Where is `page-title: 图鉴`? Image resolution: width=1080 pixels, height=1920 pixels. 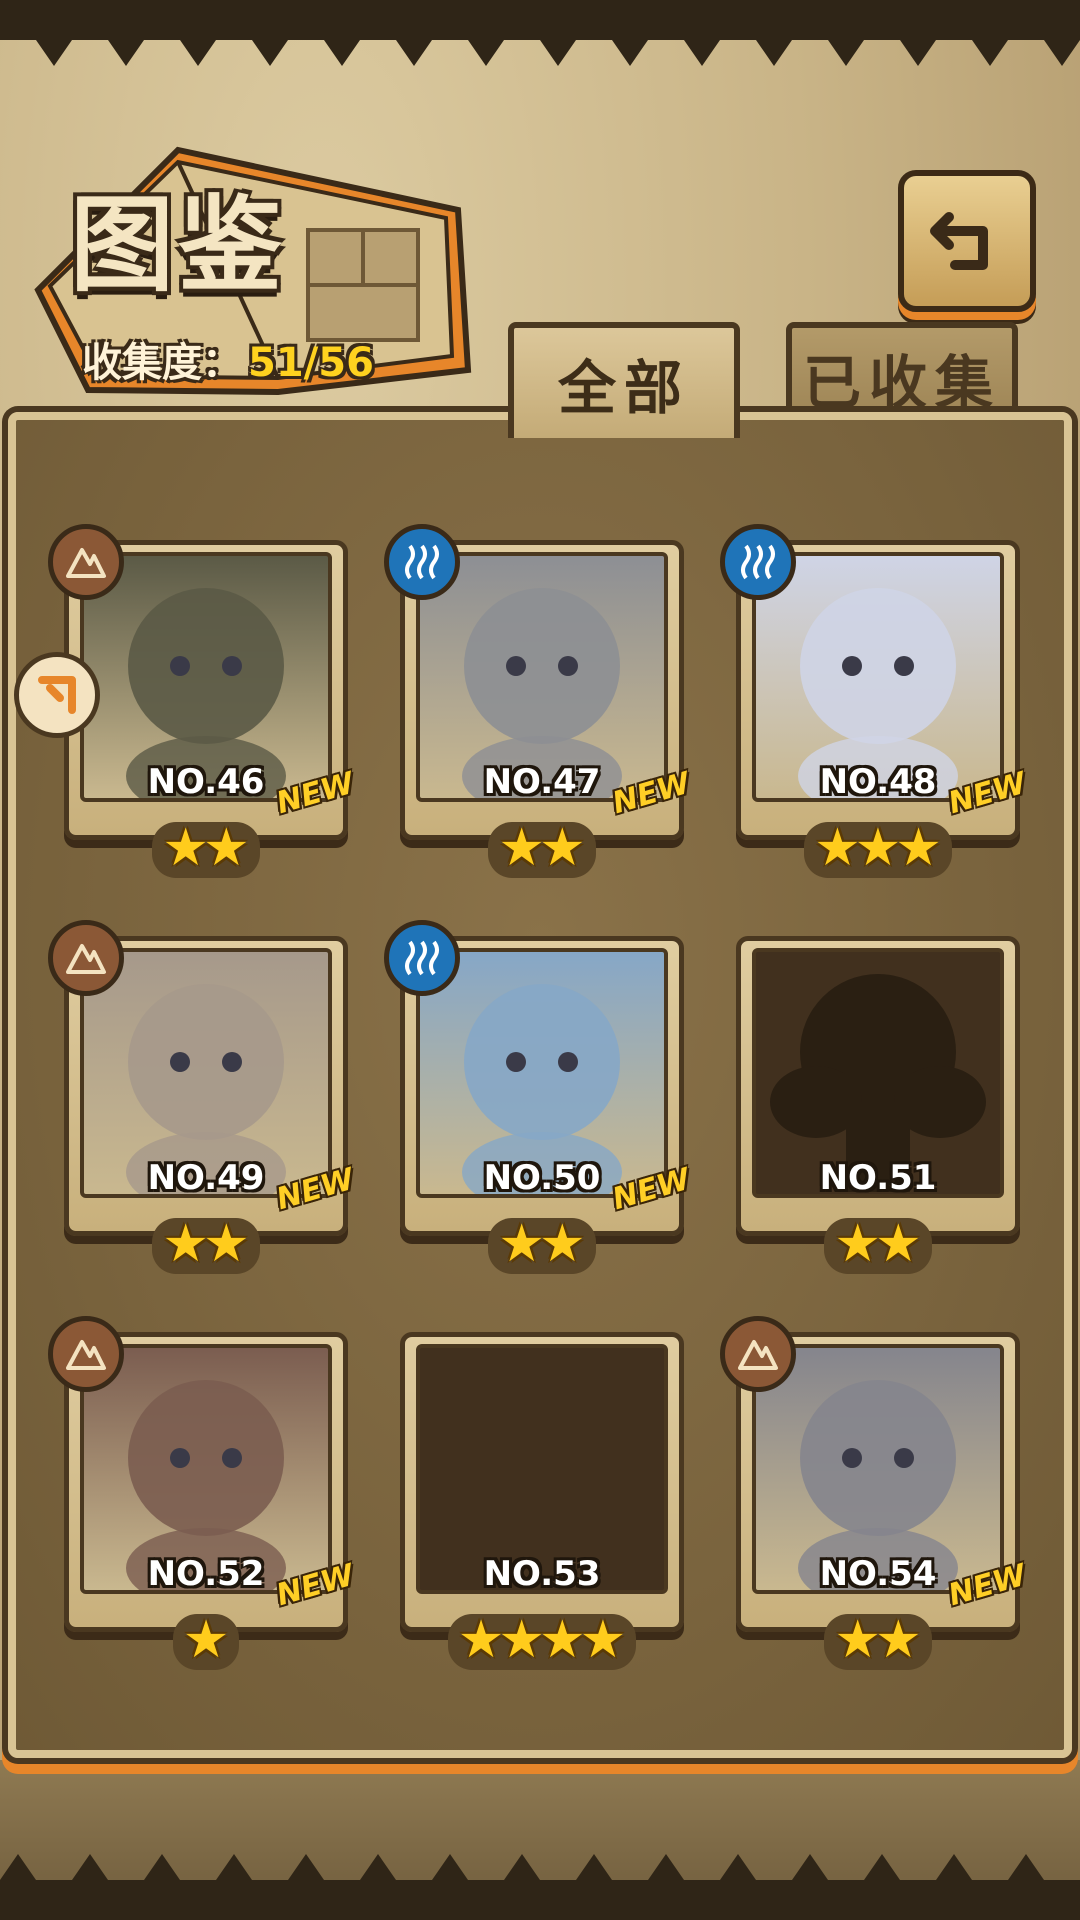 page-title: 图鉴 is located at coordinates (178, 244).